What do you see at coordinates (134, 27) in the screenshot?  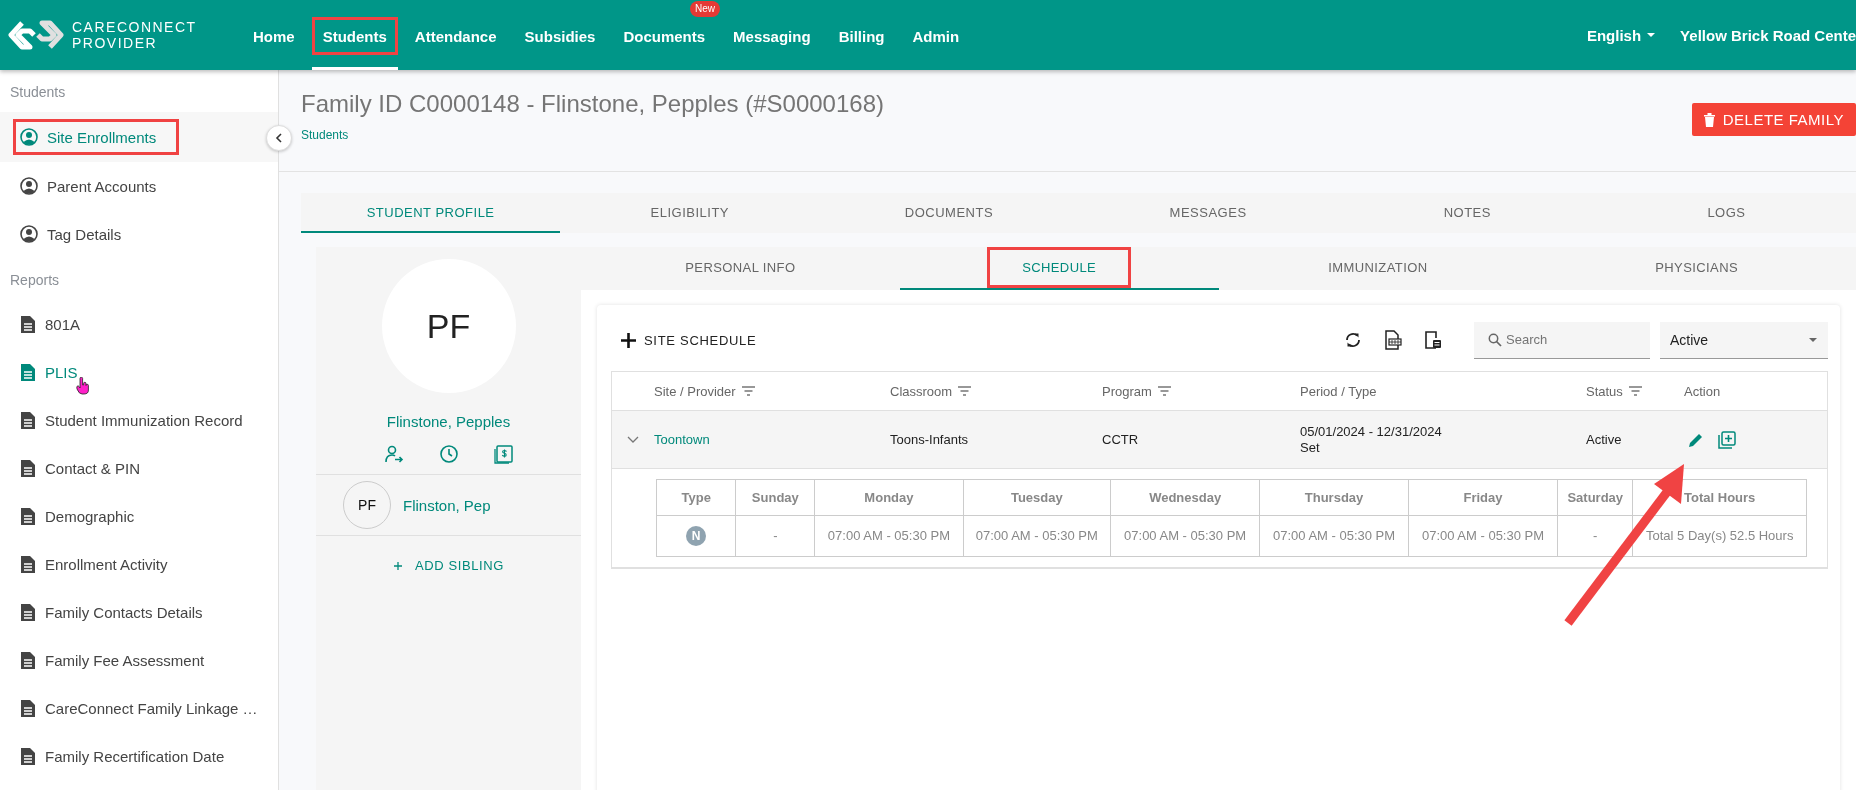 I see `logo-text: CARECONNECT` at bounding box center [134, 27].